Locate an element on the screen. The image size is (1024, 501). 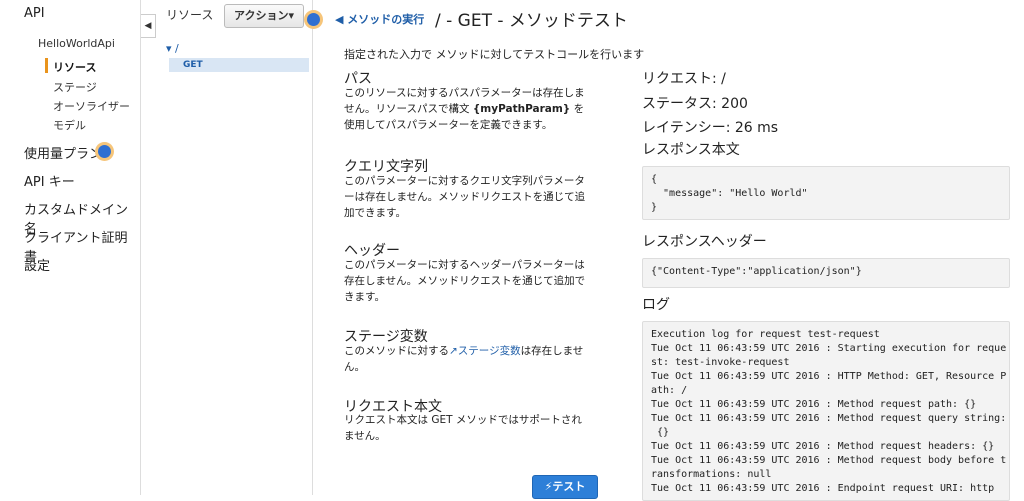
stage-body-text: このメソッドに対する is located at coordinates (396, 351).